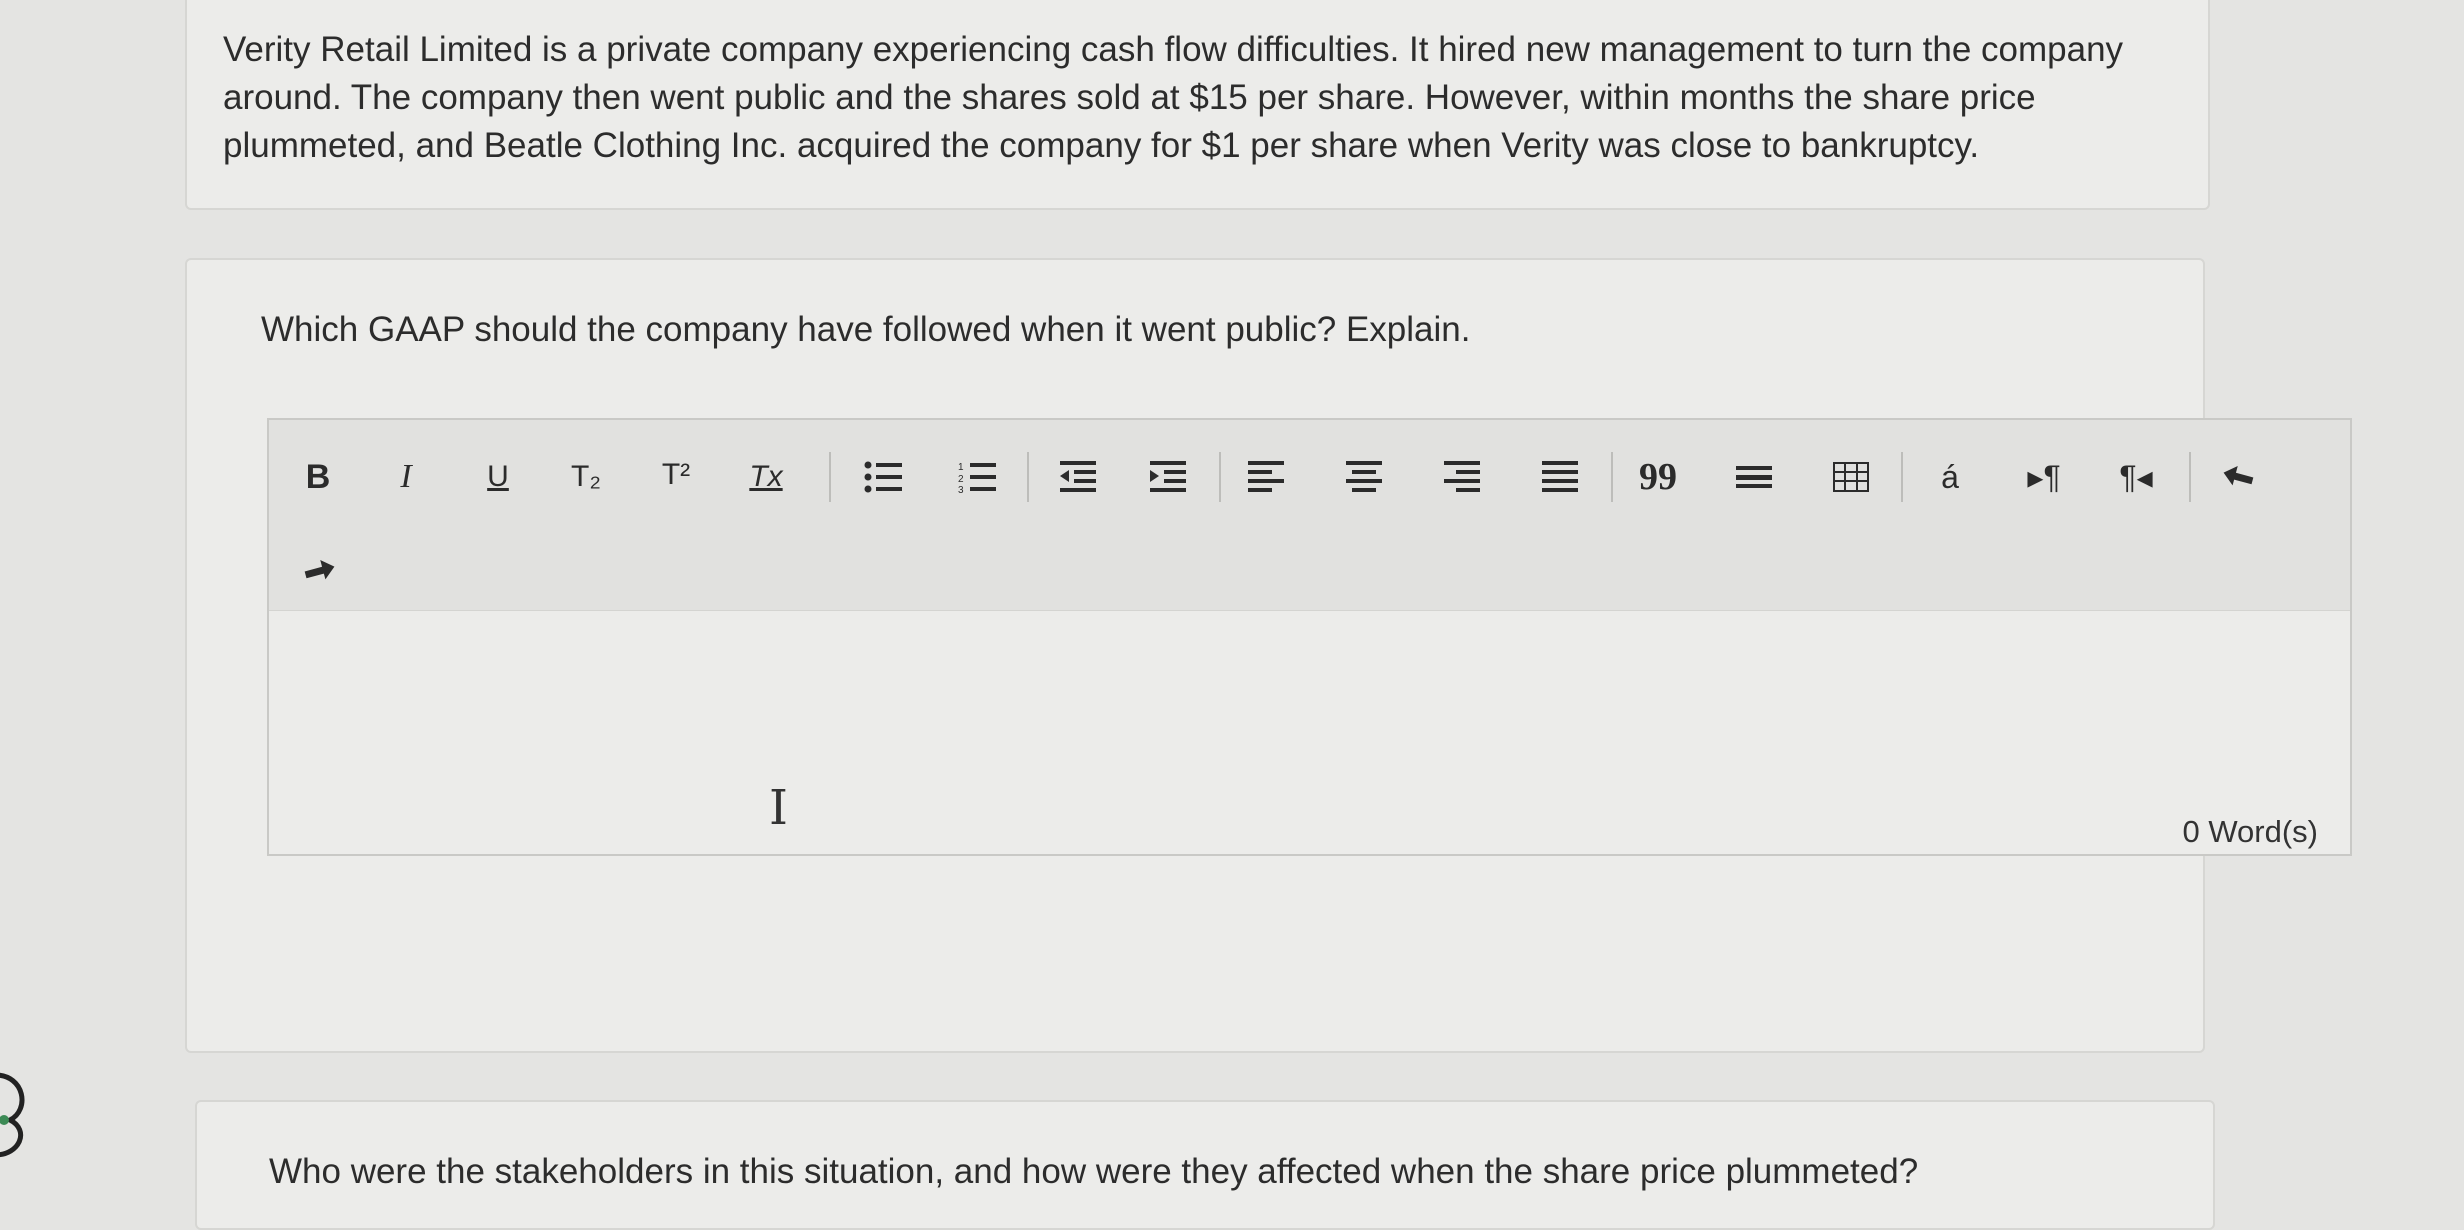  Describe the element at coordinates (1950, 477) in the screenshot. I see `special-character-icon: á` at that location.